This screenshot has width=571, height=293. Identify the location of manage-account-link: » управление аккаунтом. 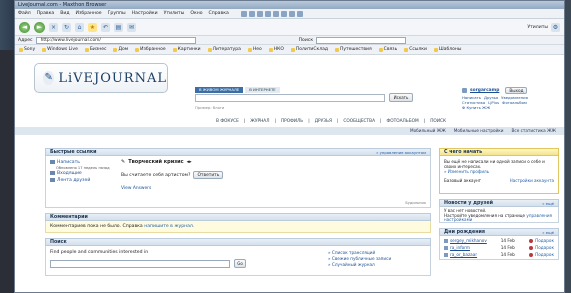
(401, 152).